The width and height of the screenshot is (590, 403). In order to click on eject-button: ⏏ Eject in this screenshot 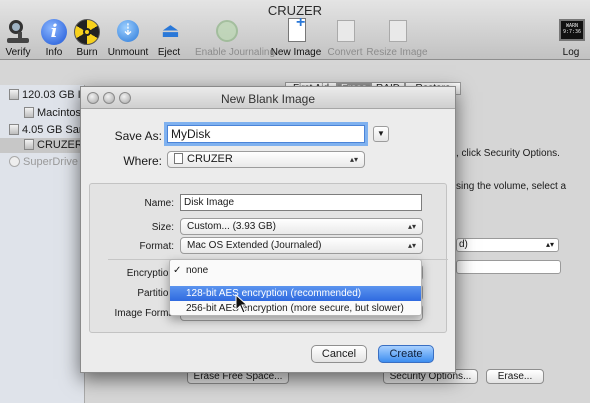, I will do `click(169, 38)`.